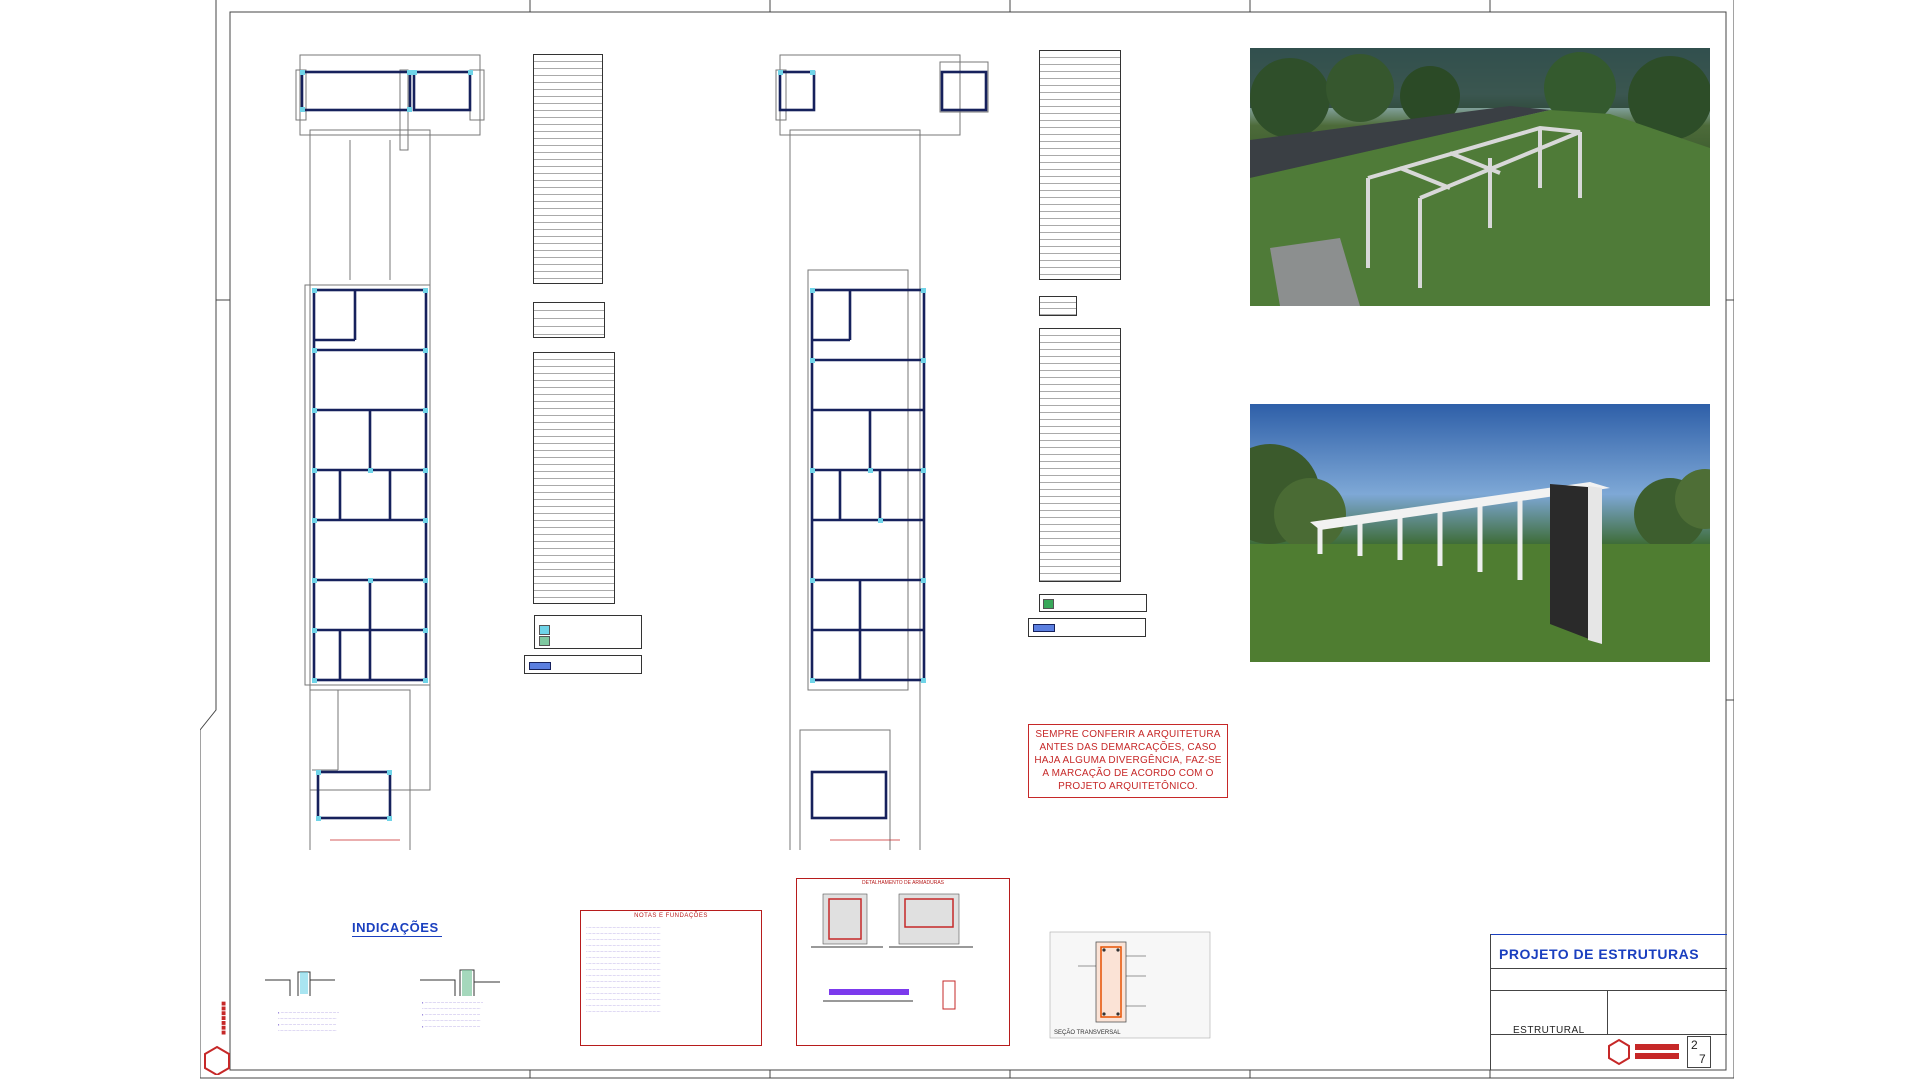 Image resolution: width=1920 pixels, height=1080 pixels. What do you see at coordinates (1087, 1033) in the screenshot?
I see `detail-bottom-label: SEÇÃO TRANSVERSAL` at bounding box center [1087, 1033].